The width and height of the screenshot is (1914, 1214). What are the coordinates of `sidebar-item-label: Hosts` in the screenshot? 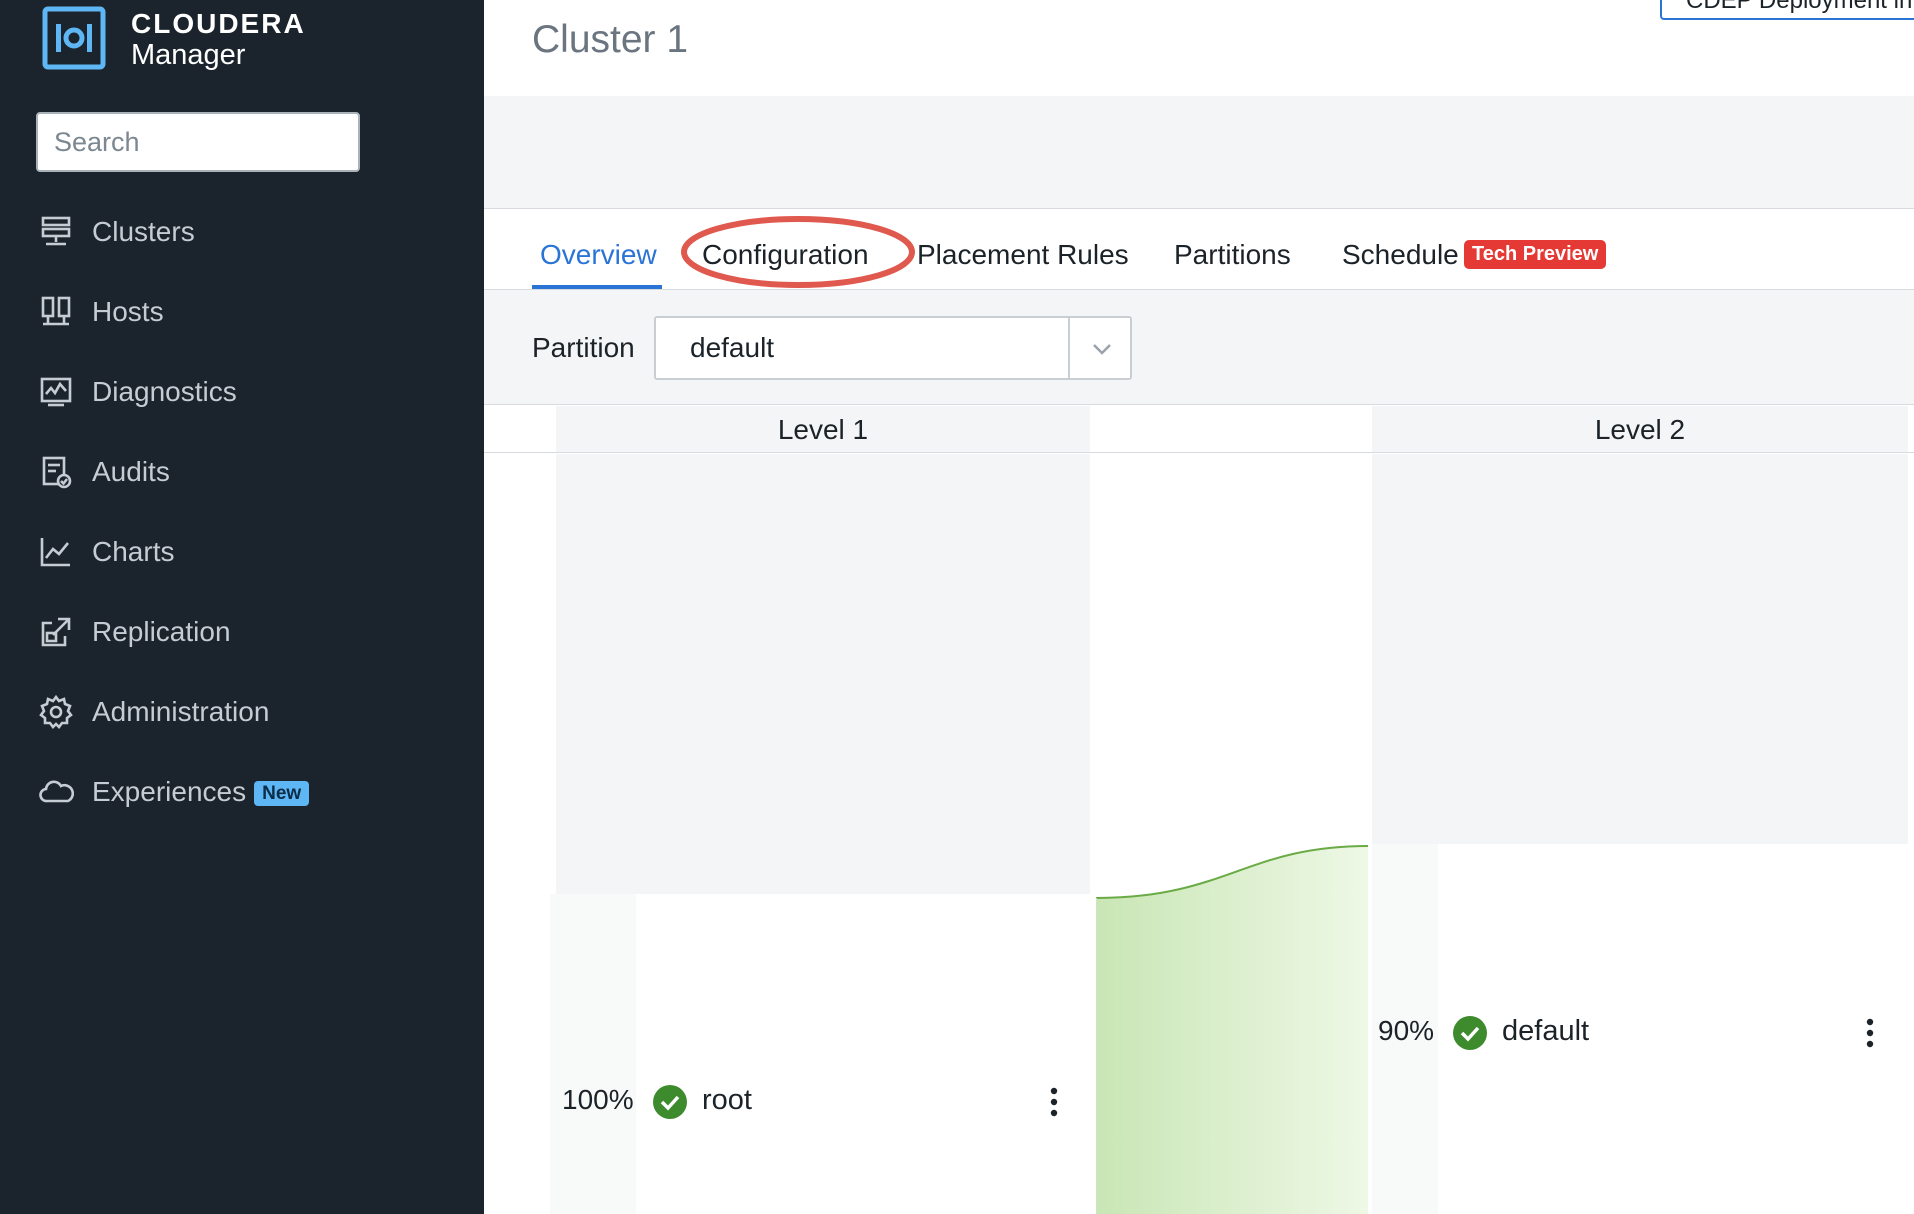 It's located at (128, 311).